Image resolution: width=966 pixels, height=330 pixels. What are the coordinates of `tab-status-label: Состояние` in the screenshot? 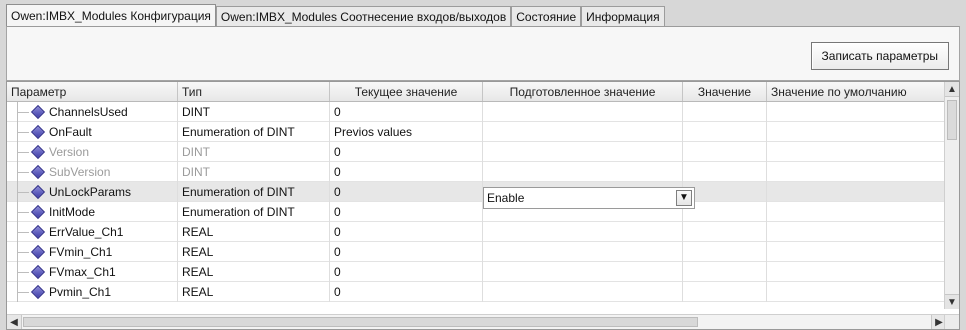 It's located at (546, 16).